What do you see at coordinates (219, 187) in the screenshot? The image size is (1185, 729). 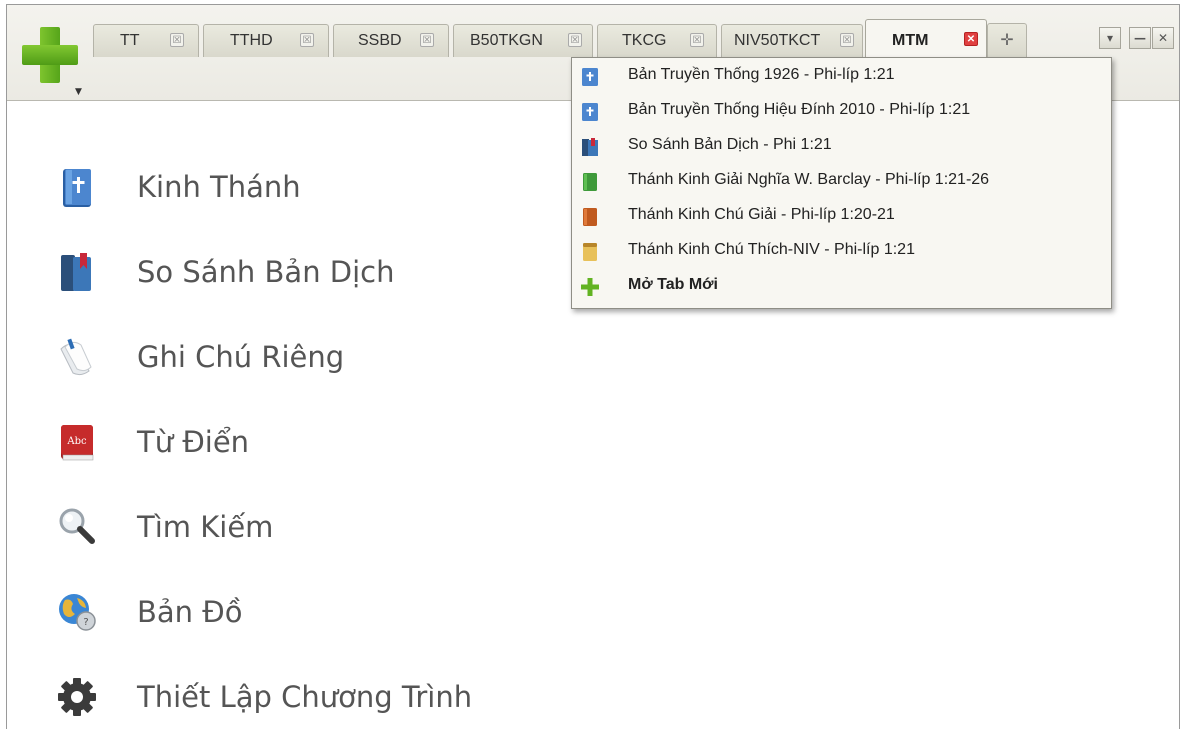 I see `menu-label: Kinh Thánh` at bounding box center [219, 187].